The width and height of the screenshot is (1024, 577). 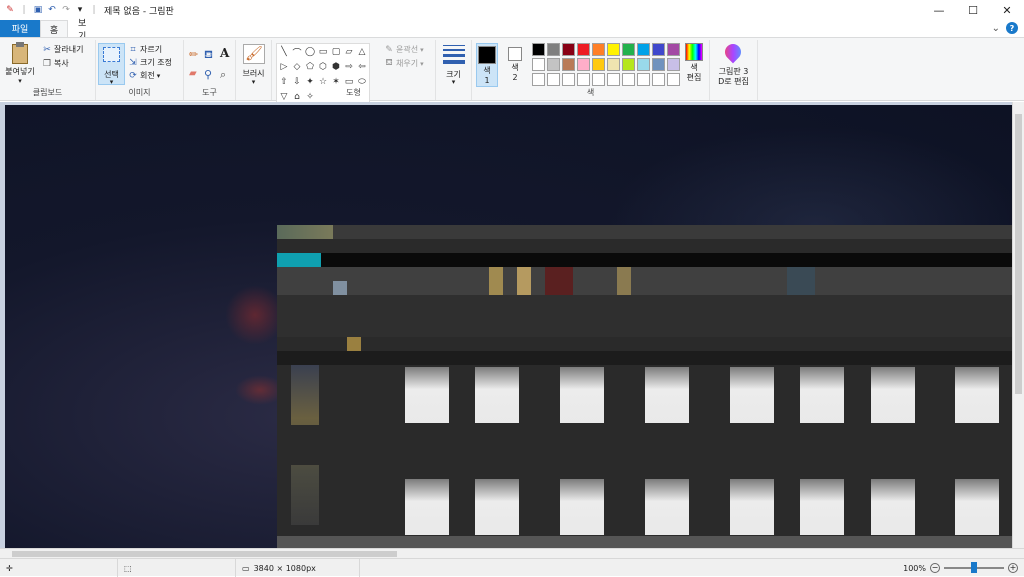 What do you see at coordinates (336, 67) in the screenshot?
I see `shape-option: ⬢` at bounding box center [336, 67].